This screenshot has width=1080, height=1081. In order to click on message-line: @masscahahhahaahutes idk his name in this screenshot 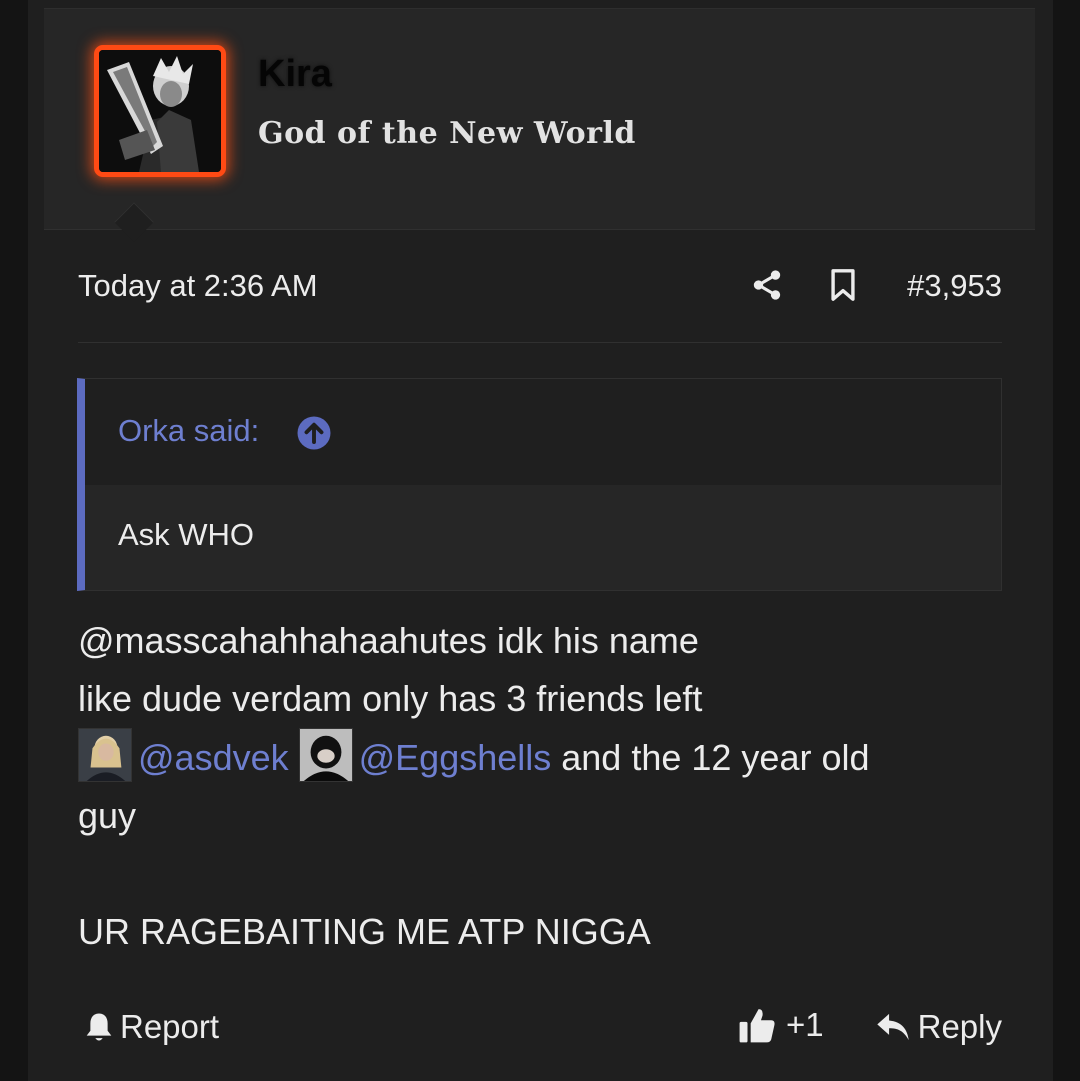, I will do `click(388, 640)`.